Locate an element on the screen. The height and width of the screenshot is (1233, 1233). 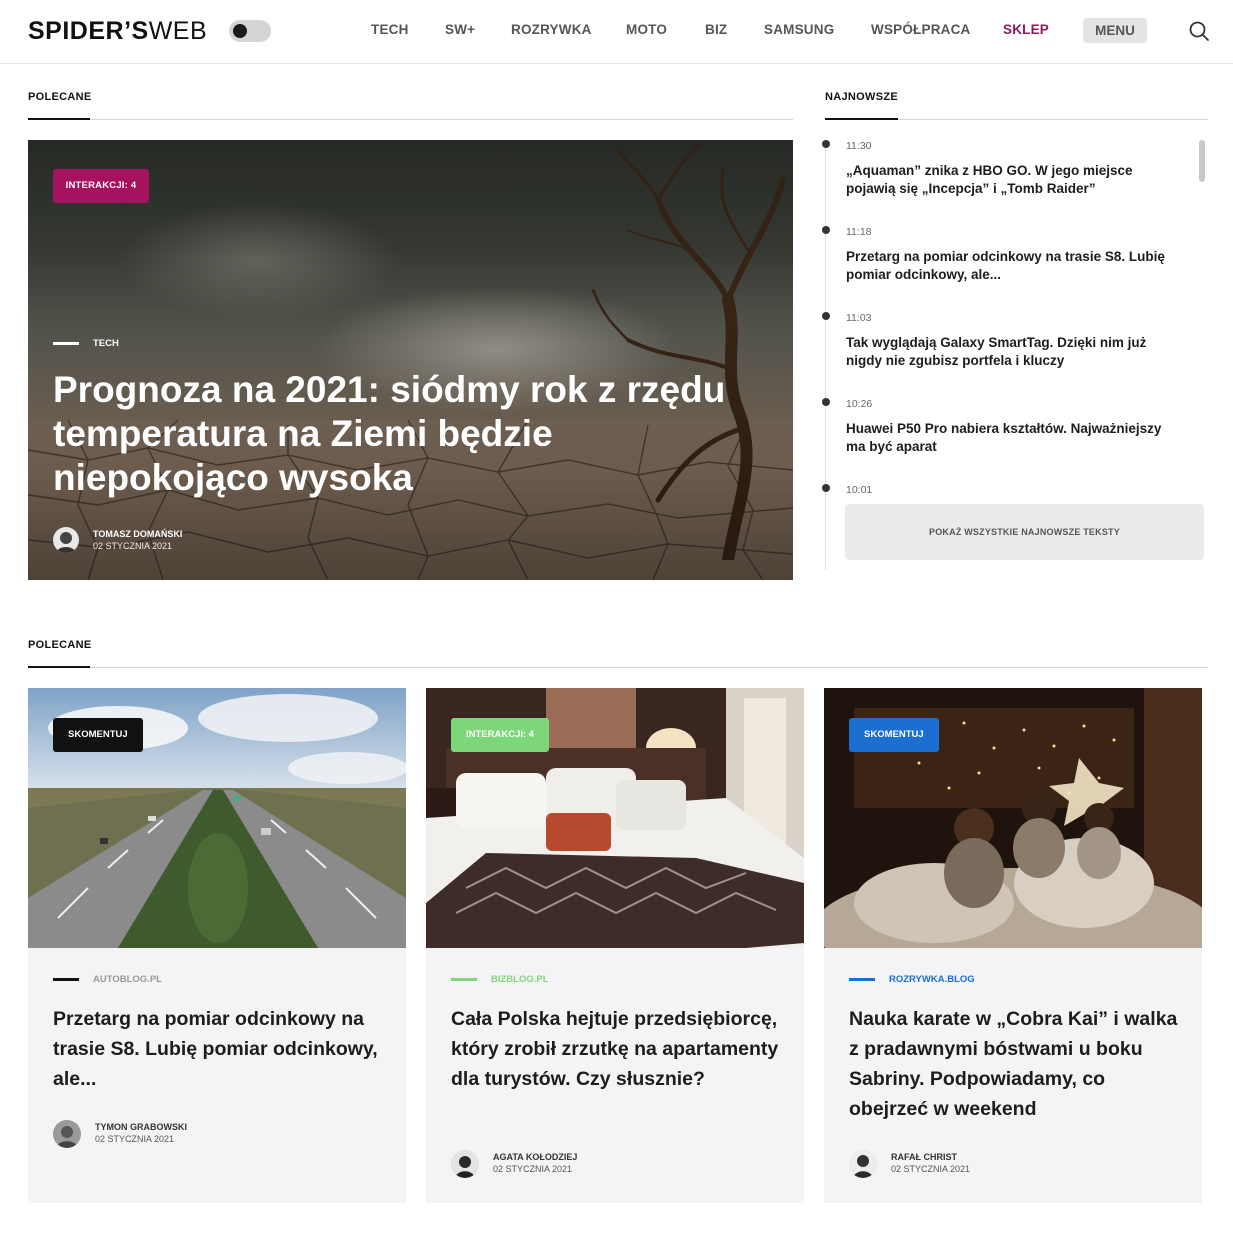
latest-timeline is located at coordinates (825, 356).